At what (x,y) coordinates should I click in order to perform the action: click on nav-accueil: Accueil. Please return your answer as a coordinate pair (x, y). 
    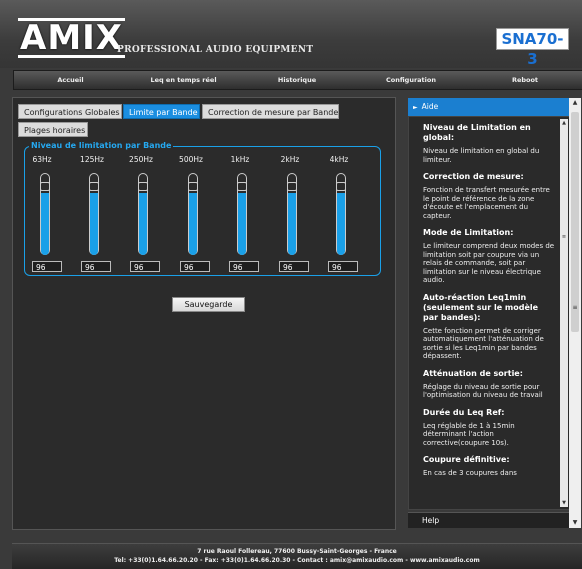
    Looking at the image, I should click on (70, 80).